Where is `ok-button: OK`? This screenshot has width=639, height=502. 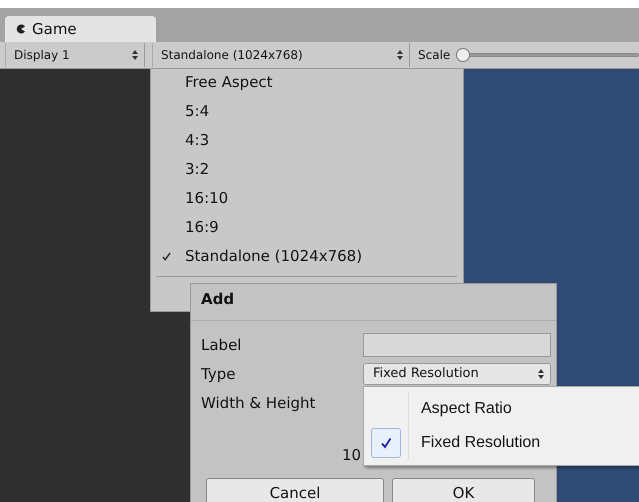
ok-button: OK is located at coordinates (463, 490).